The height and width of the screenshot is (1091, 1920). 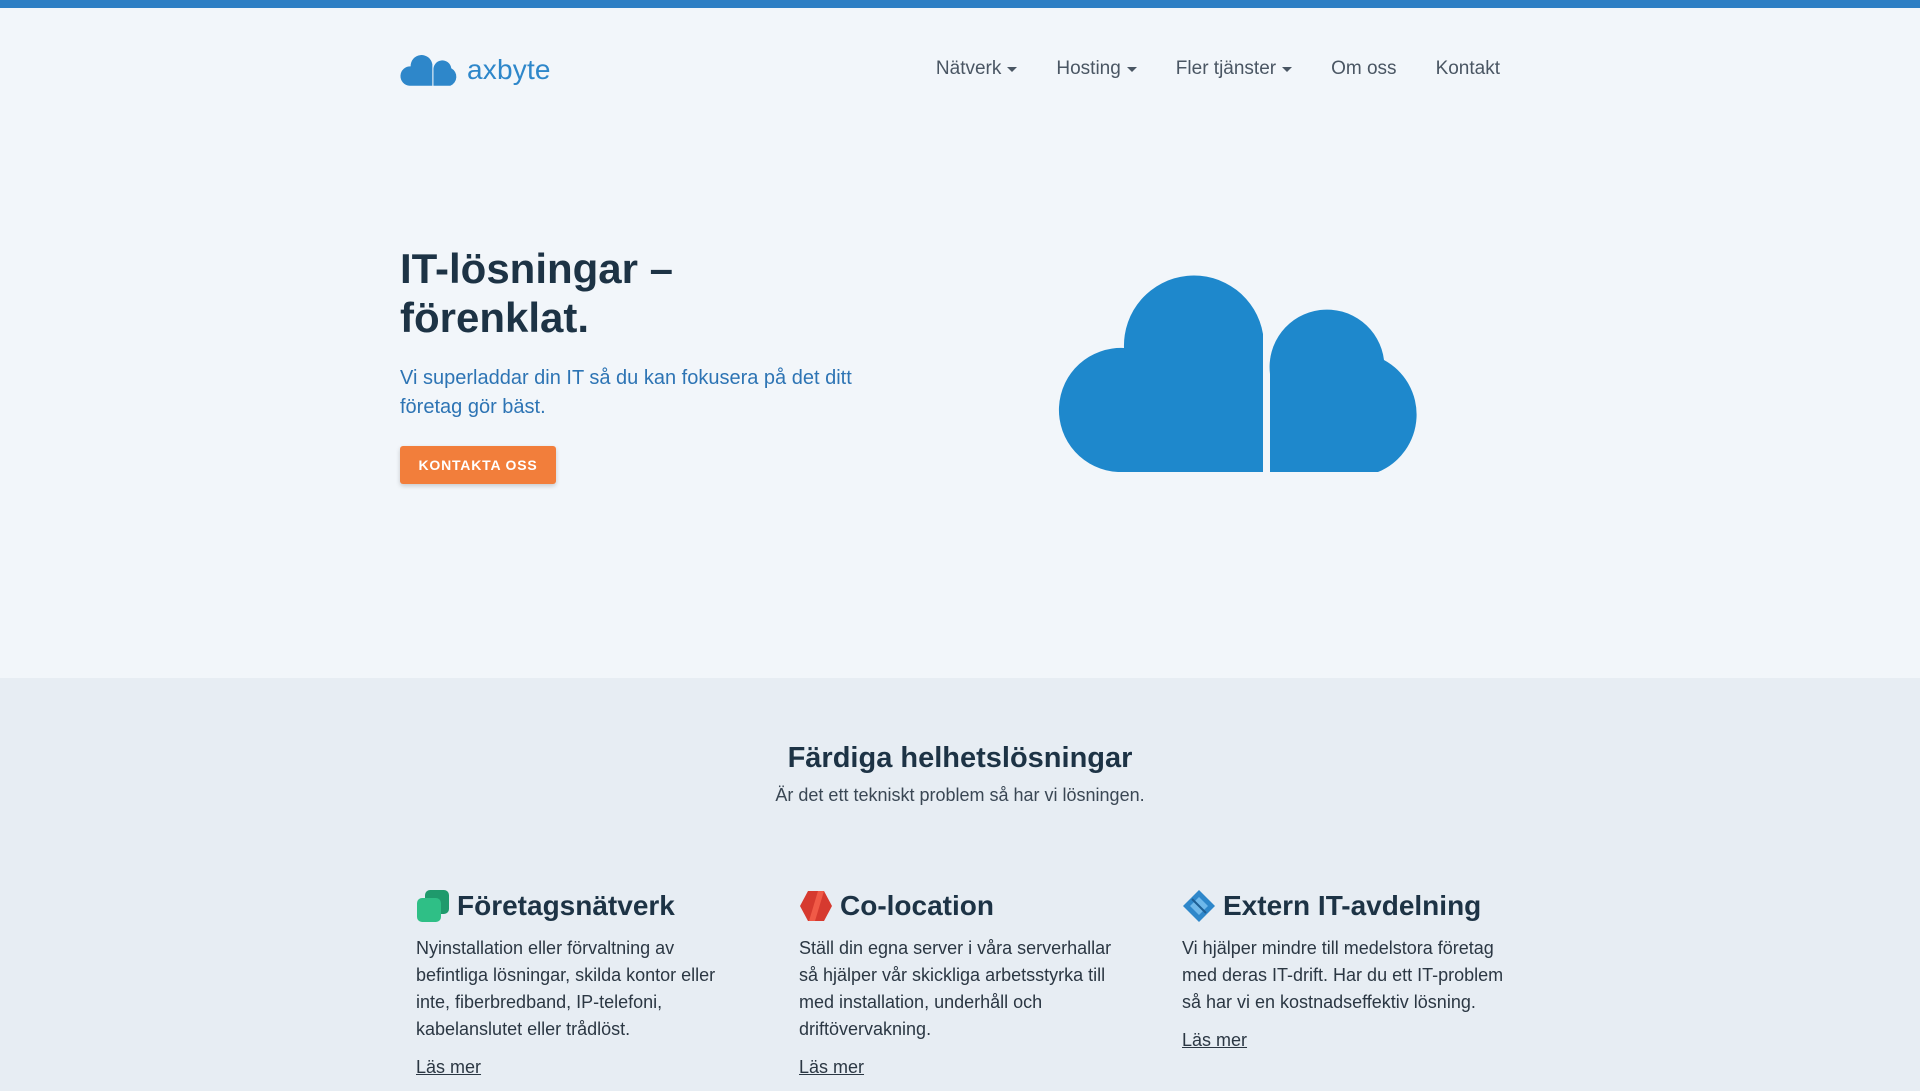 I want to click on logo-link: axbyte, so click(x=475, y=69).